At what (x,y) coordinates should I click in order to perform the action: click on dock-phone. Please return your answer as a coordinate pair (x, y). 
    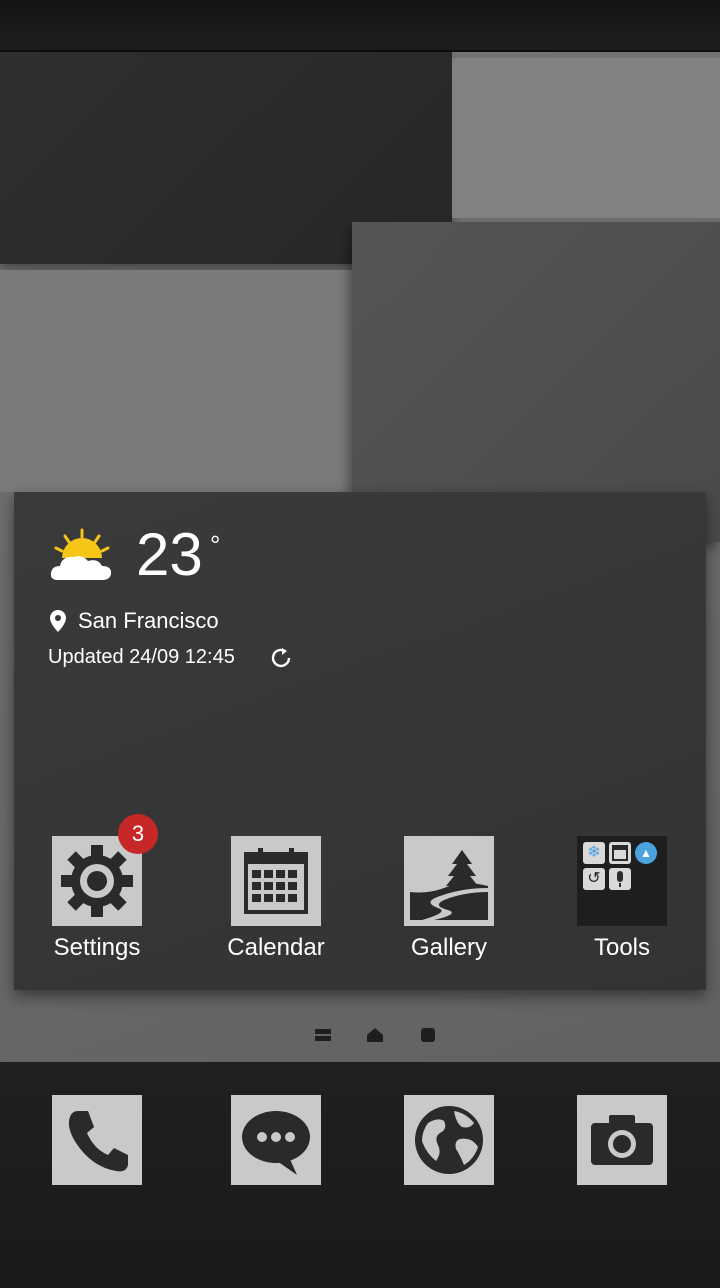
    Looking at the image, I should click on (97, 1140).